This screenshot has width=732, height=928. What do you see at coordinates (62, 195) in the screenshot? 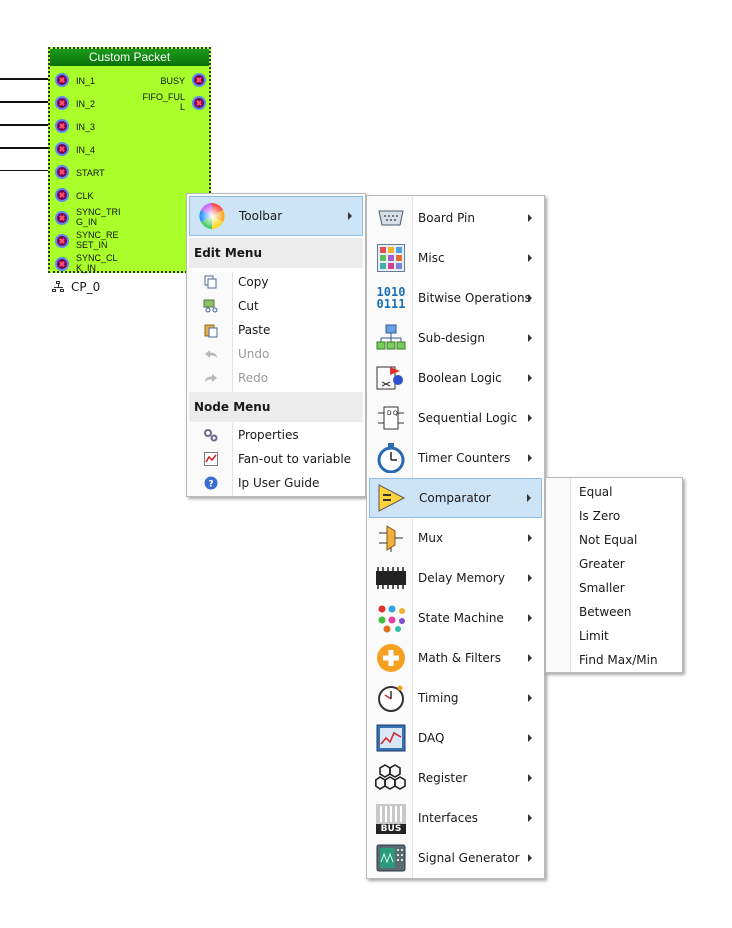
I see `port-clk` at bounding box center [62, 195].